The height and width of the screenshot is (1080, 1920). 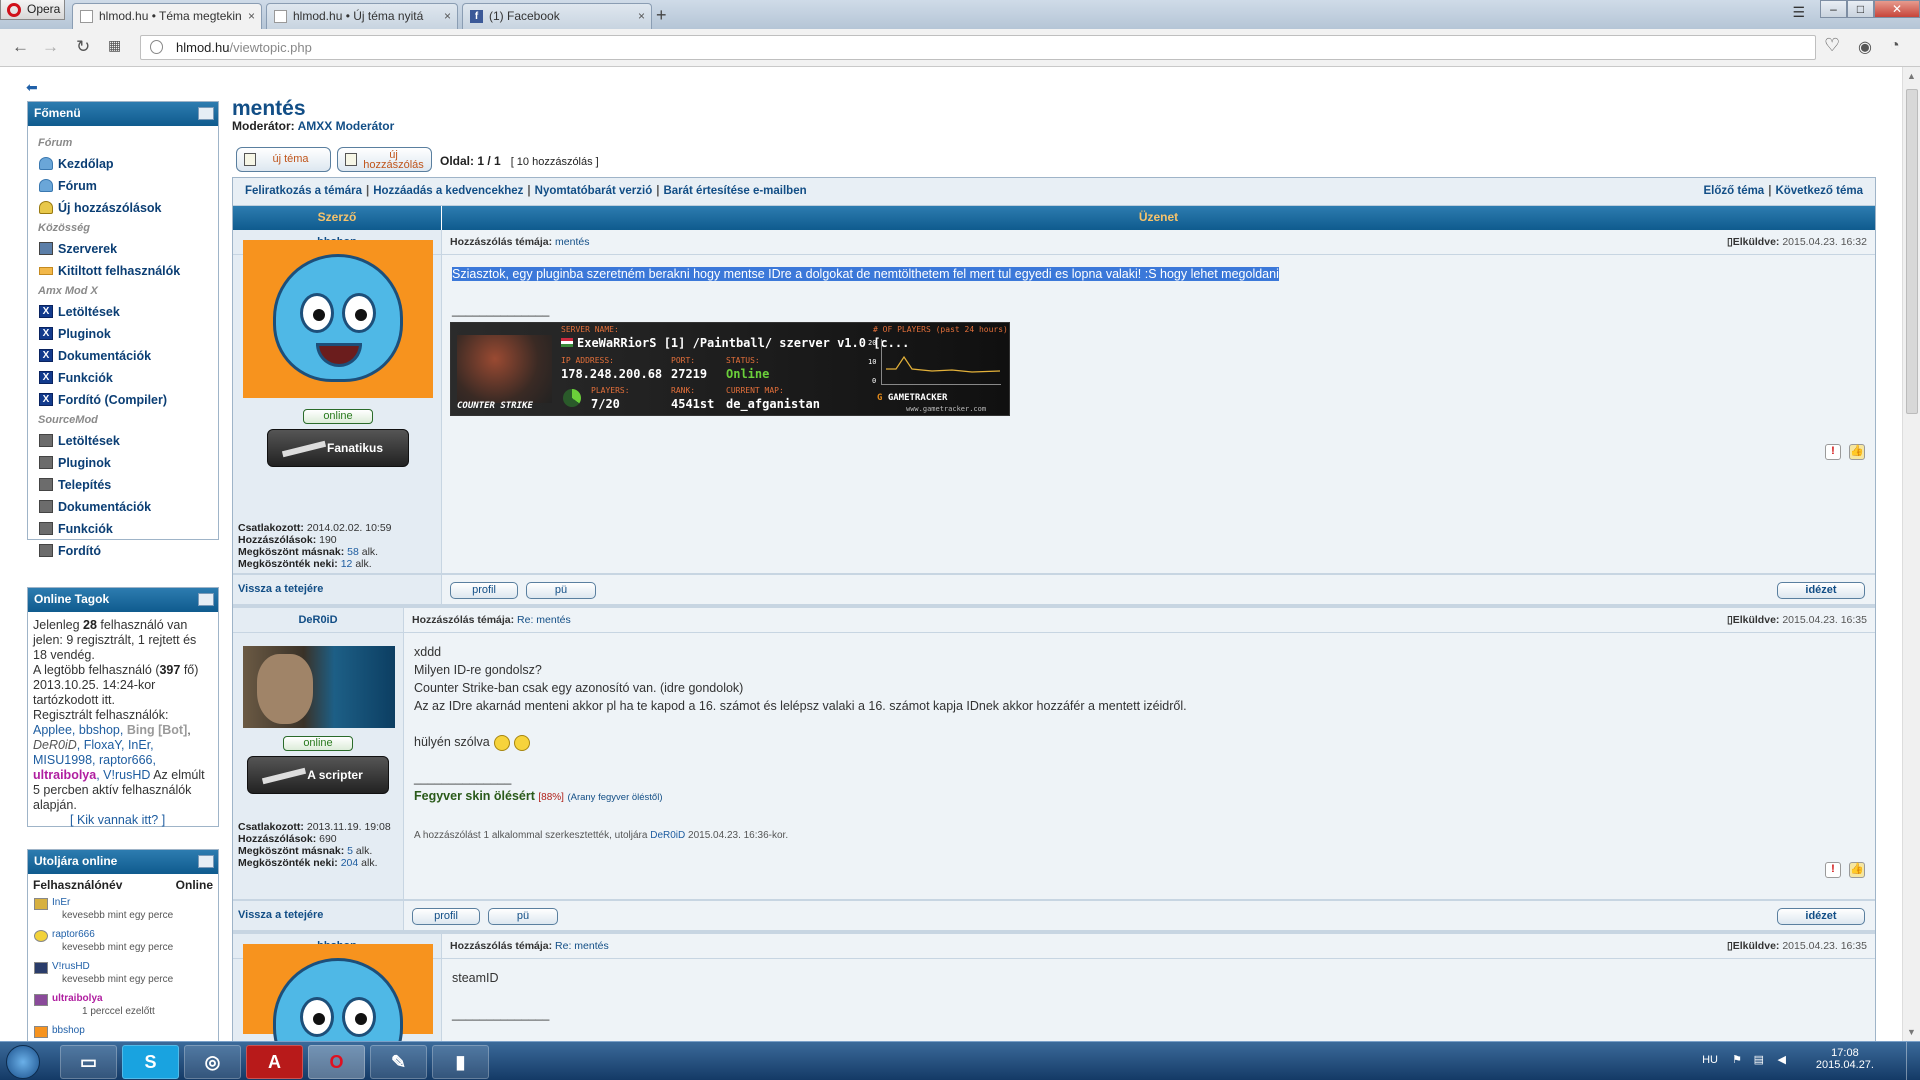 What do you see at coordinates (156, 47) in the screenshot?
I see `page-info-icon` at bounding box center [156, 47].